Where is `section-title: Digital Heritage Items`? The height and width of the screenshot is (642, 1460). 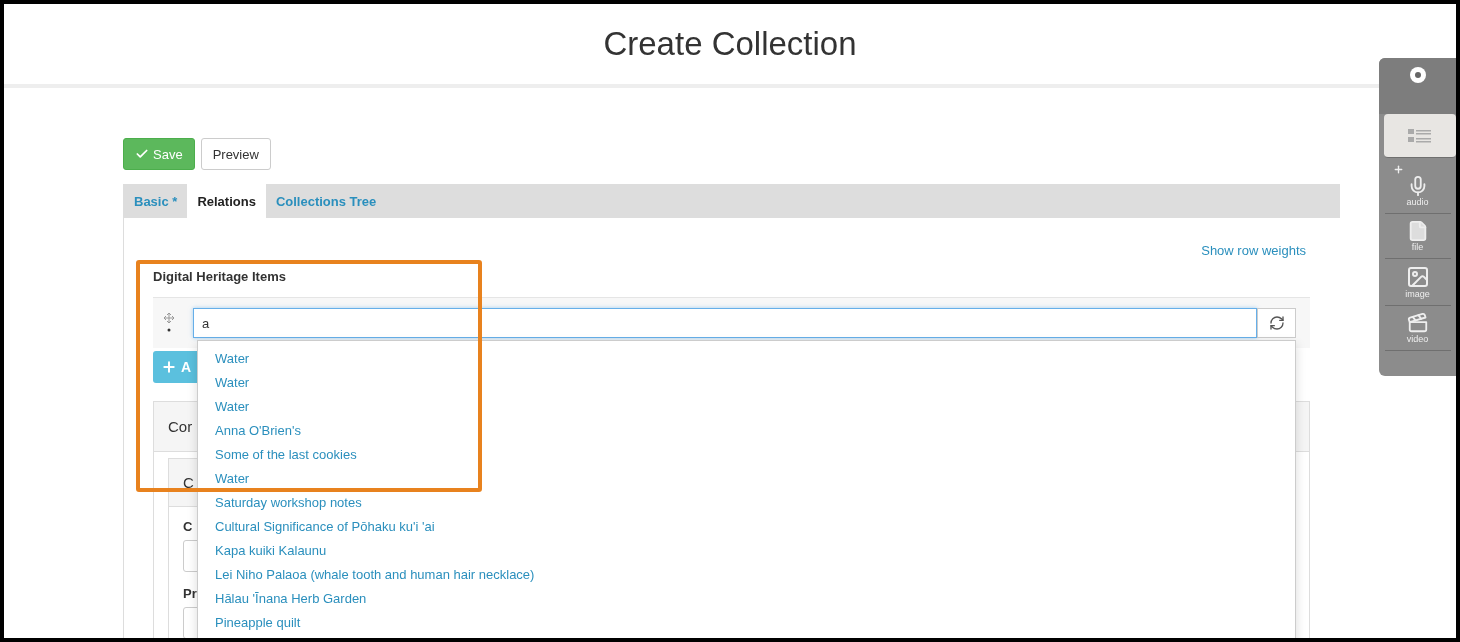 section-title: Digital Heritage Items is located at coordinates (220, 277).